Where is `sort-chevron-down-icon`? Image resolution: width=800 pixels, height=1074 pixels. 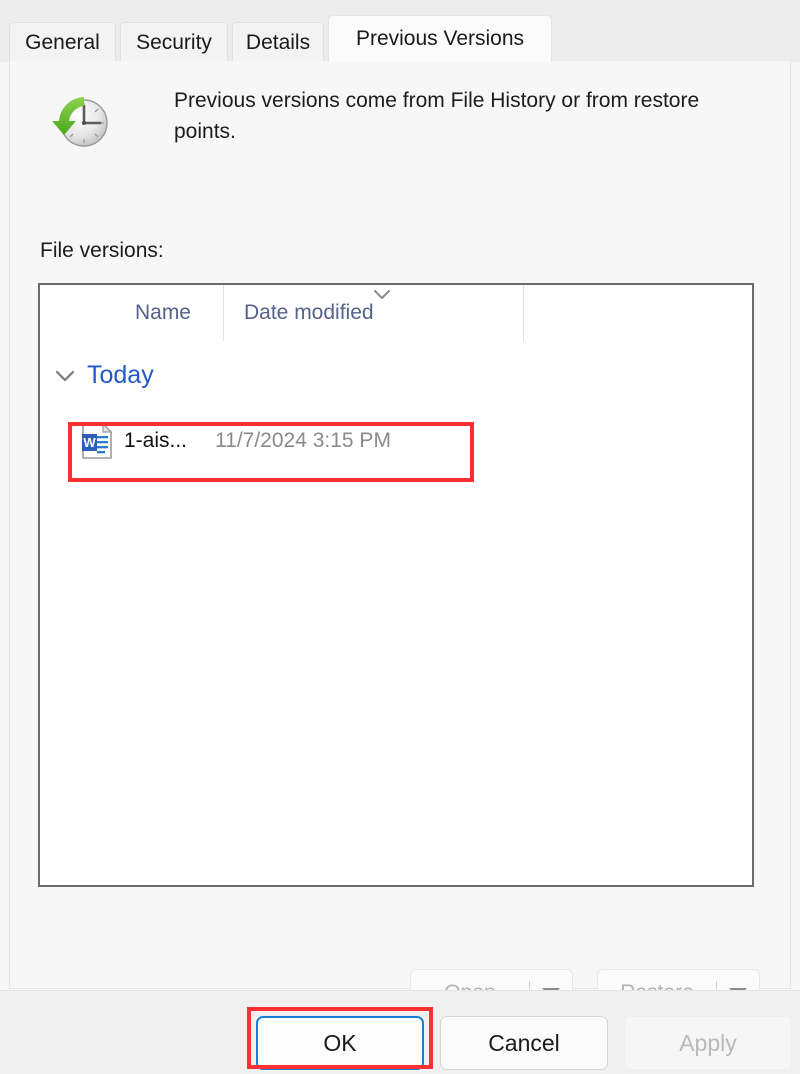
sort-chevron-down-icon is located at coordinates (382, 294).